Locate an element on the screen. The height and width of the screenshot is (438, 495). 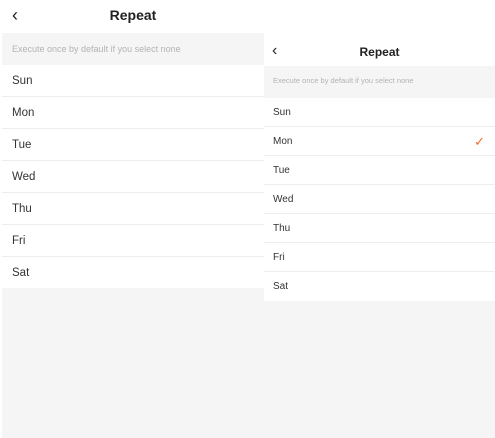
day-item-mon: Mon is located at coordinates (133, 113).